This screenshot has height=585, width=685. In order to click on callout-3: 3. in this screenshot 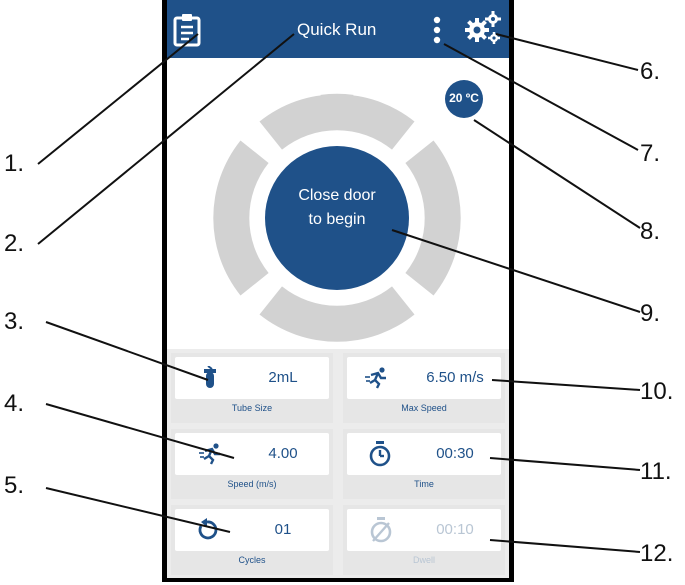, I will do `click(14, 321)`.